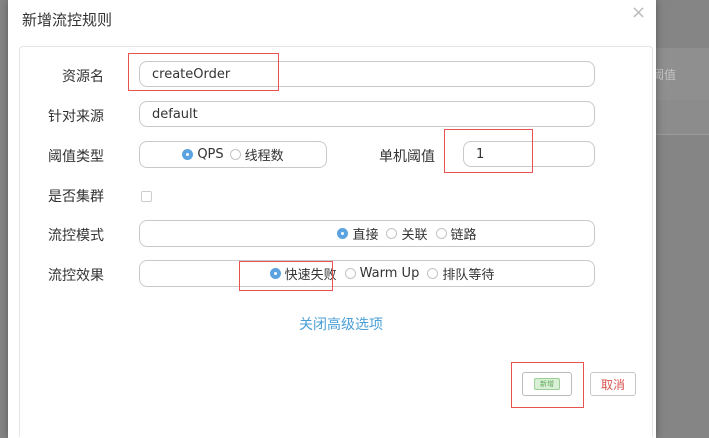 The image size is (709, 438). Describe the element at coordinates (76, 157) in the screenshot. I see `grade-label: 阈值类型` at that location.